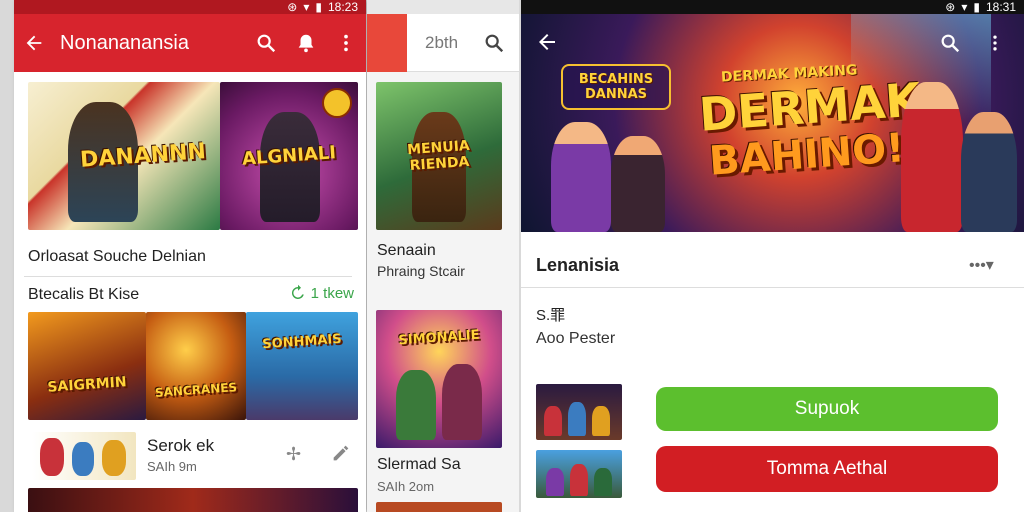 The image size is (1024, 512). Describe the element at coordinates (190, 7) in the screenshot. I see `status-bar: ⊛ ▾ ▮ 18:23` at that location.